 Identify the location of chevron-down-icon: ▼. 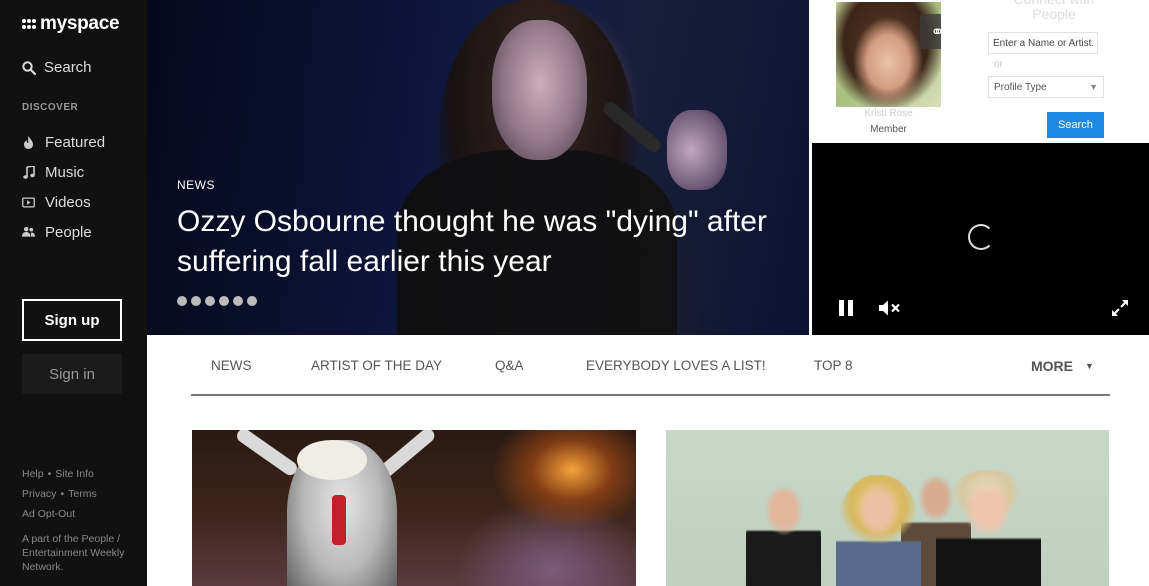
(1093, 87).